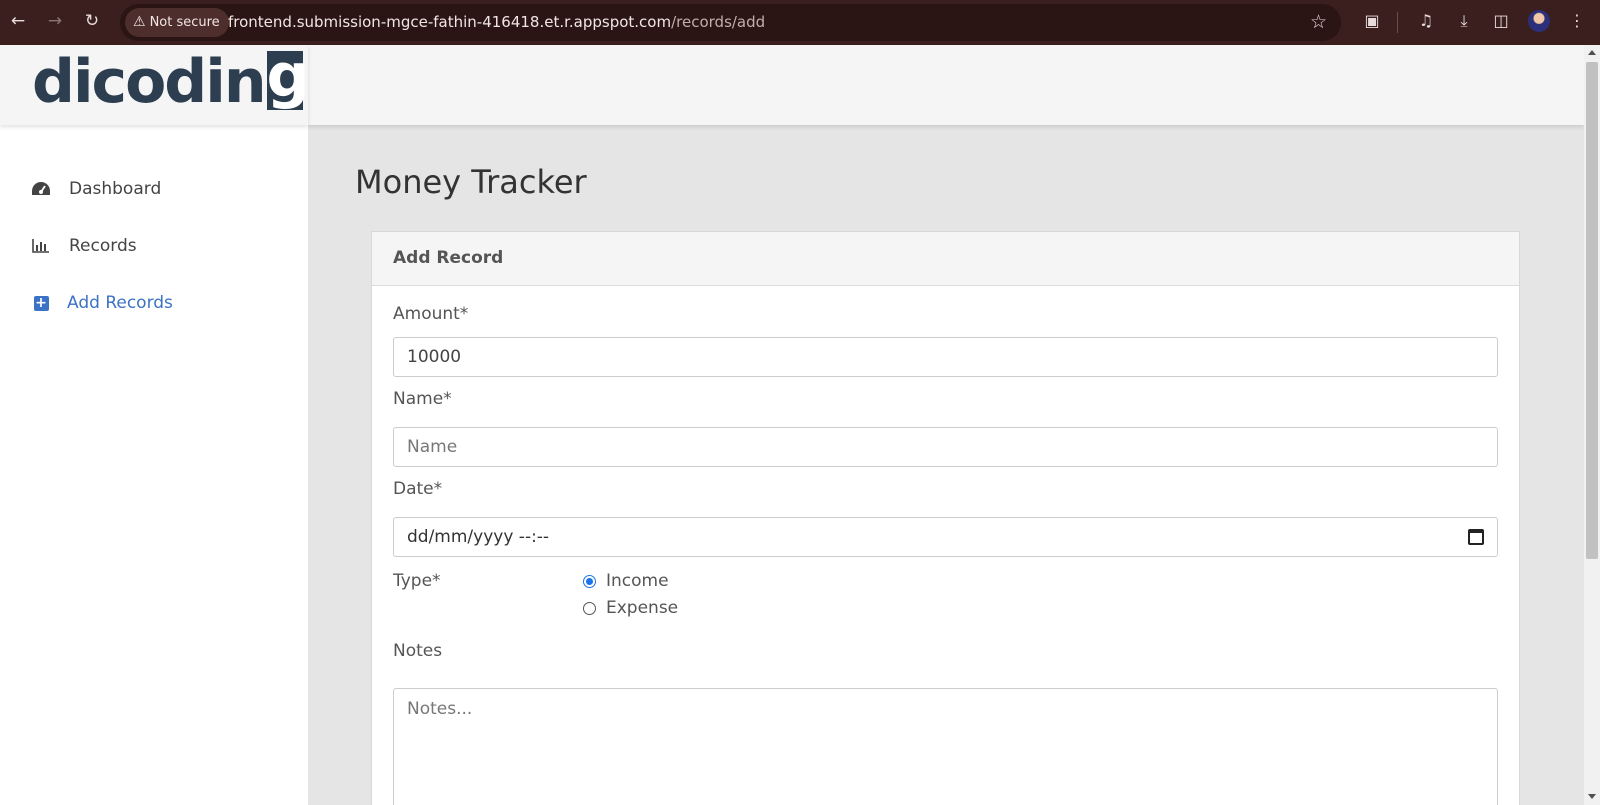  What do you see at coordinates (1577, 21) in the screenshot?
I see `menu-icon: ⋮` at bounding box center [1577, 21].